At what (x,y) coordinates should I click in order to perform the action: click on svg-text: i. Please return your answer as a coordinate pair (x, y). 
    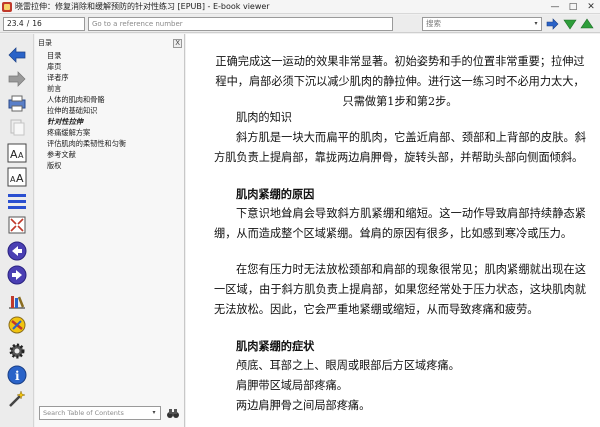
    Looking at the image, I should click on (17, 376).